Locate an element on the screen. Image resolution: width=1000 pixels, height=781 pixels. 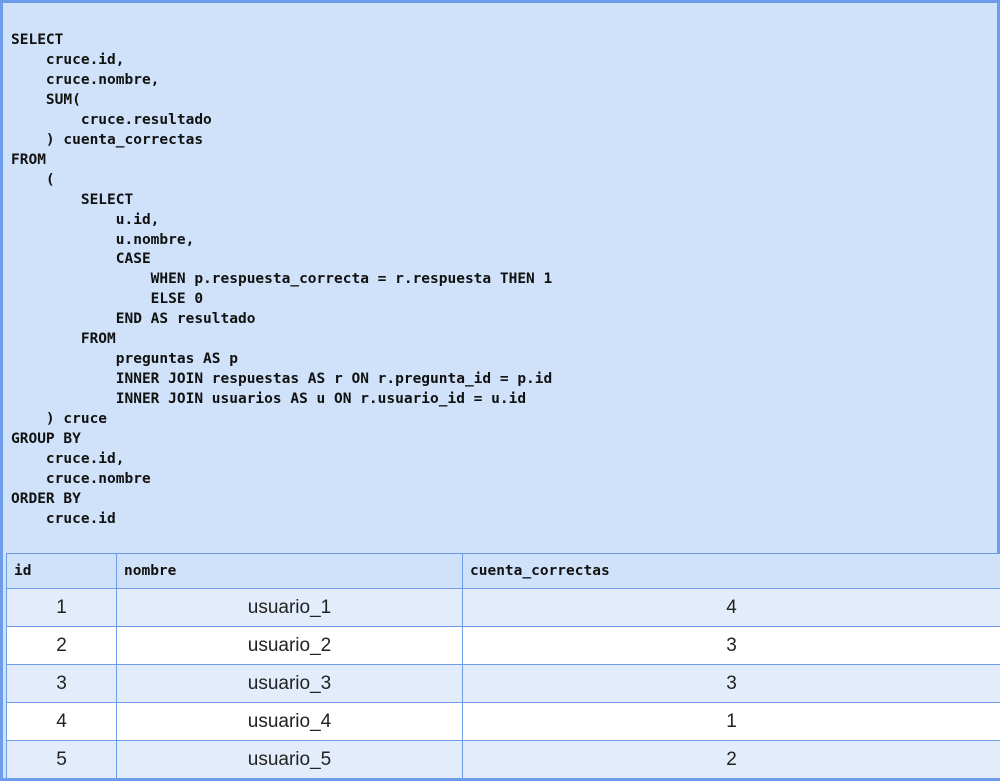
table-header-row: id nombre cuenta_correctas is located at coordinates (503, 571).